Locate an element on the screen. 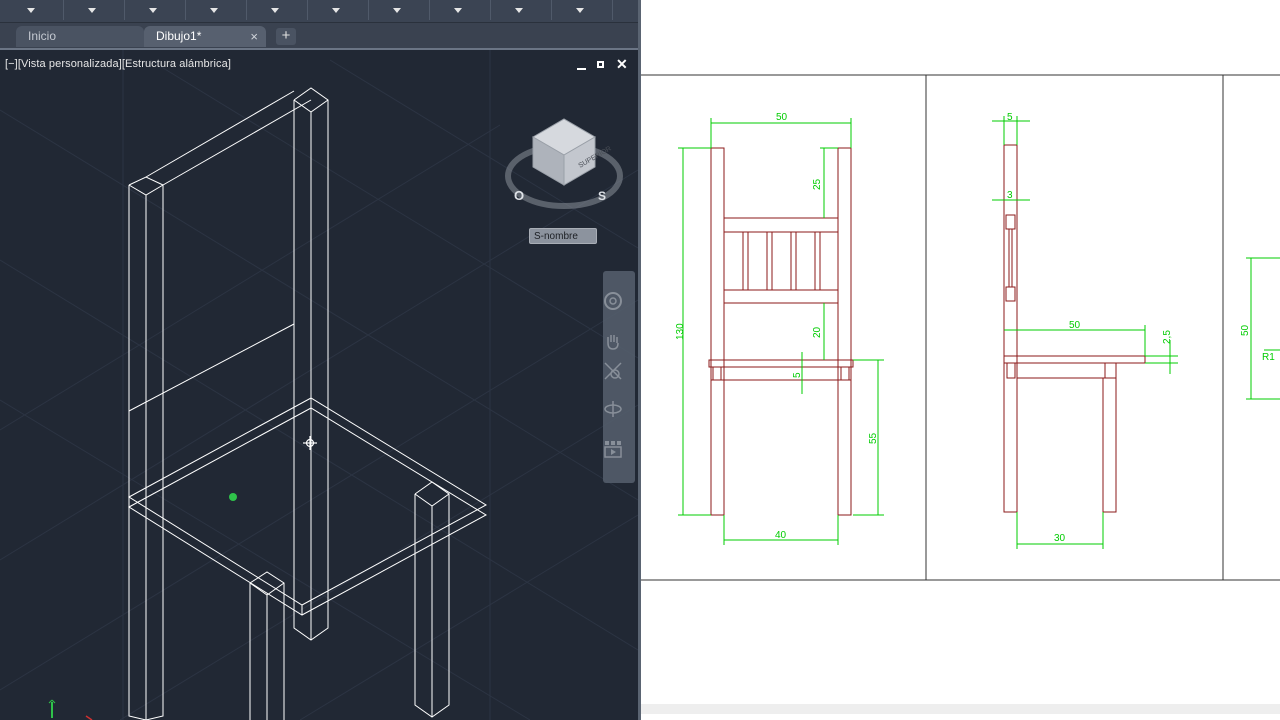  pan-hand-icon is located at coordinates (613, 341).